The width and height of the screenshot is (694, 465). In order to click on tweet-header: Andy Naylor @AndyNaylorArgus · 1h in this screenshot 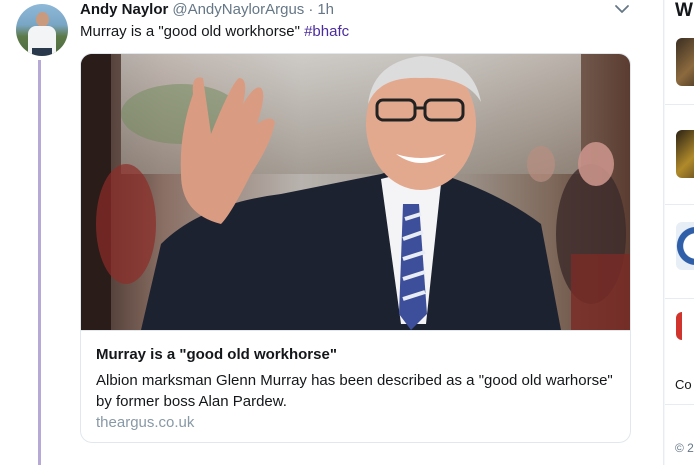, I will do `click(207, 11)`.